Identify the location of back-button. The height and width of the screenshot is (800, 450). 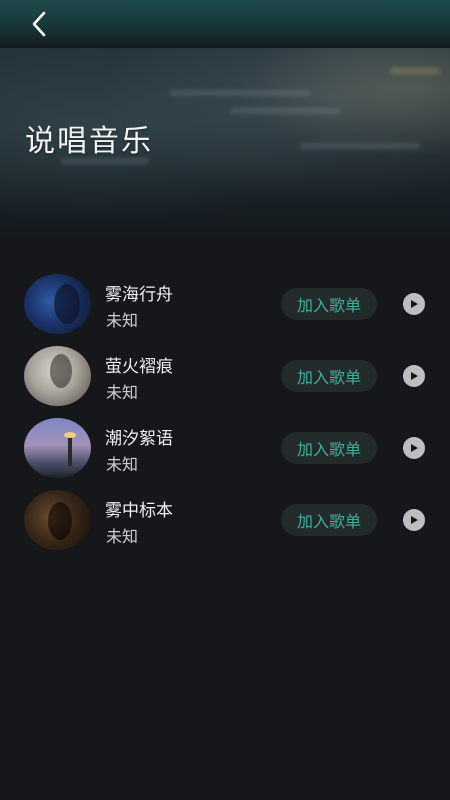
(39, 24).